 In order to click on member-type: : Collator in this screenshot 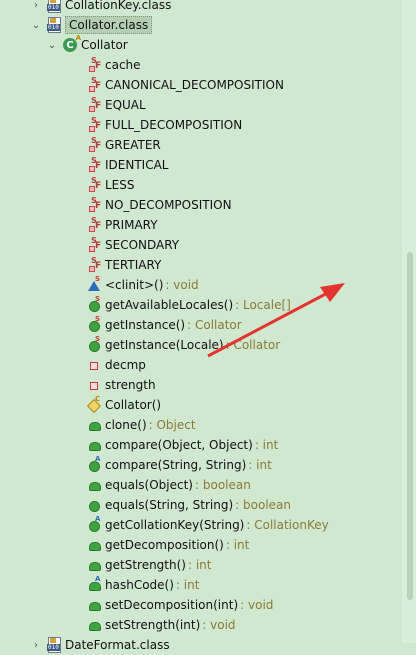, I will do `click(253, 345)`.